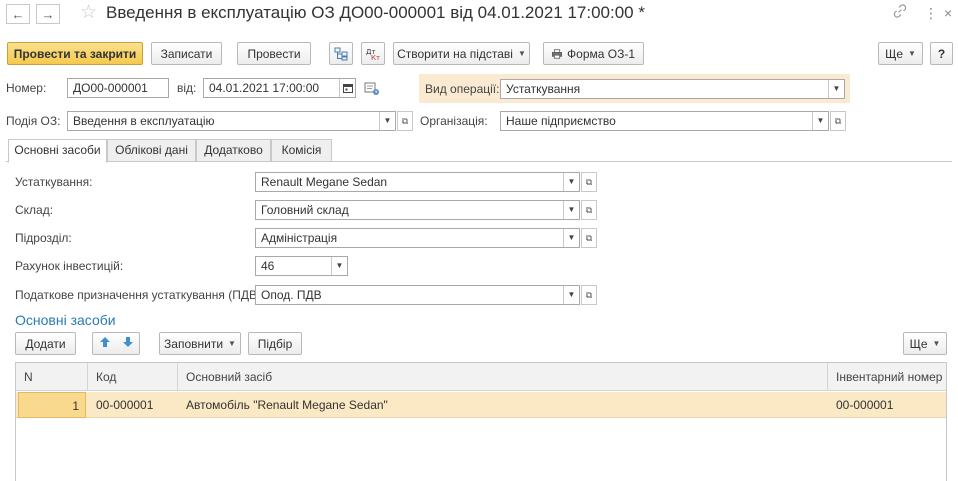 The image size is (958, 481). I want to click on organization-label: Організація:, so click(454, 121).